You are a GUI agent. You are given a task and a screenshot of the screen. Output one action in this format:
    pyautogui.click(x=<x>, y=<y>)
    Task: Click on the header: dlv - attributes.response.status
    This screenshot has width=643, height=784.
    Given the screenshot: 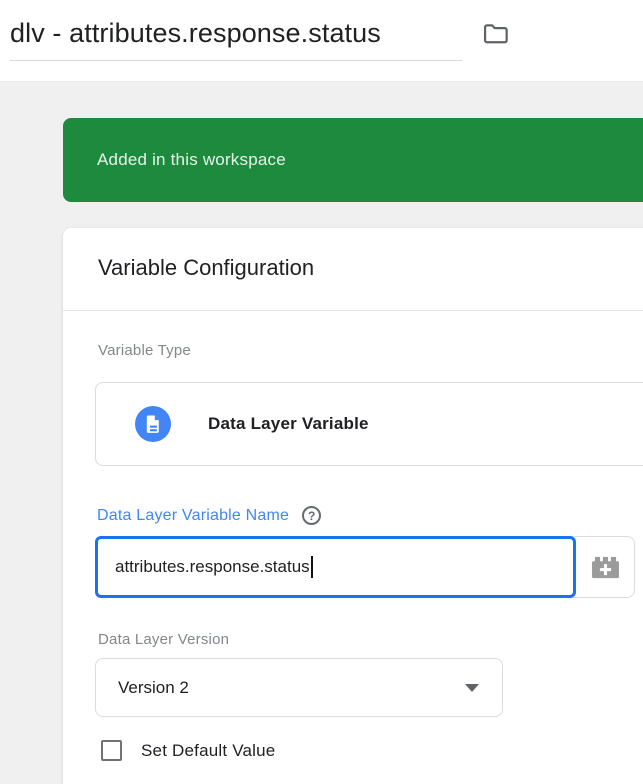 What is the action you would take?
    pyautogui.click(x=321, y=41)
    